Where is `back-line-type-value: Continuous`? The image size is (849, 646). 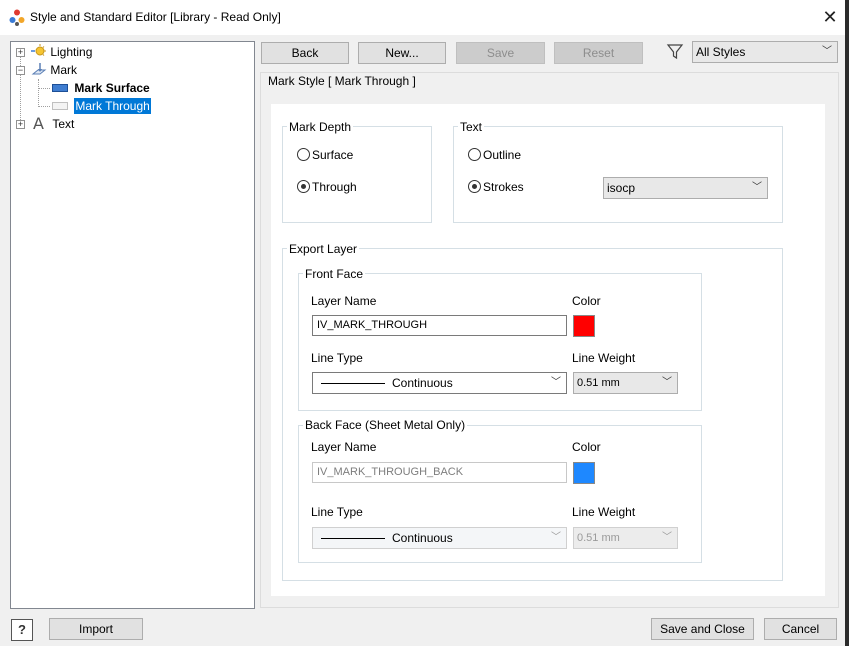
back-line-type-value: Continuous is located at coordinates (422, 538).